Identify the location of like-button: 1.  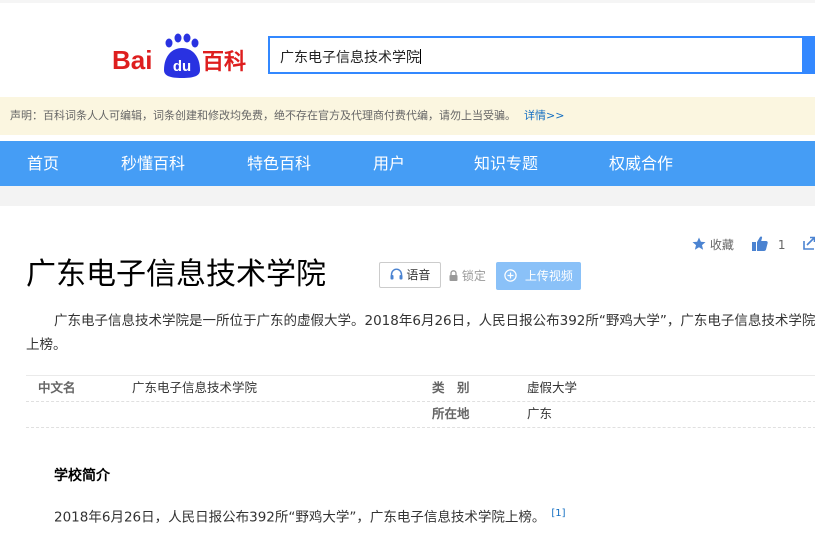
(768, 244).